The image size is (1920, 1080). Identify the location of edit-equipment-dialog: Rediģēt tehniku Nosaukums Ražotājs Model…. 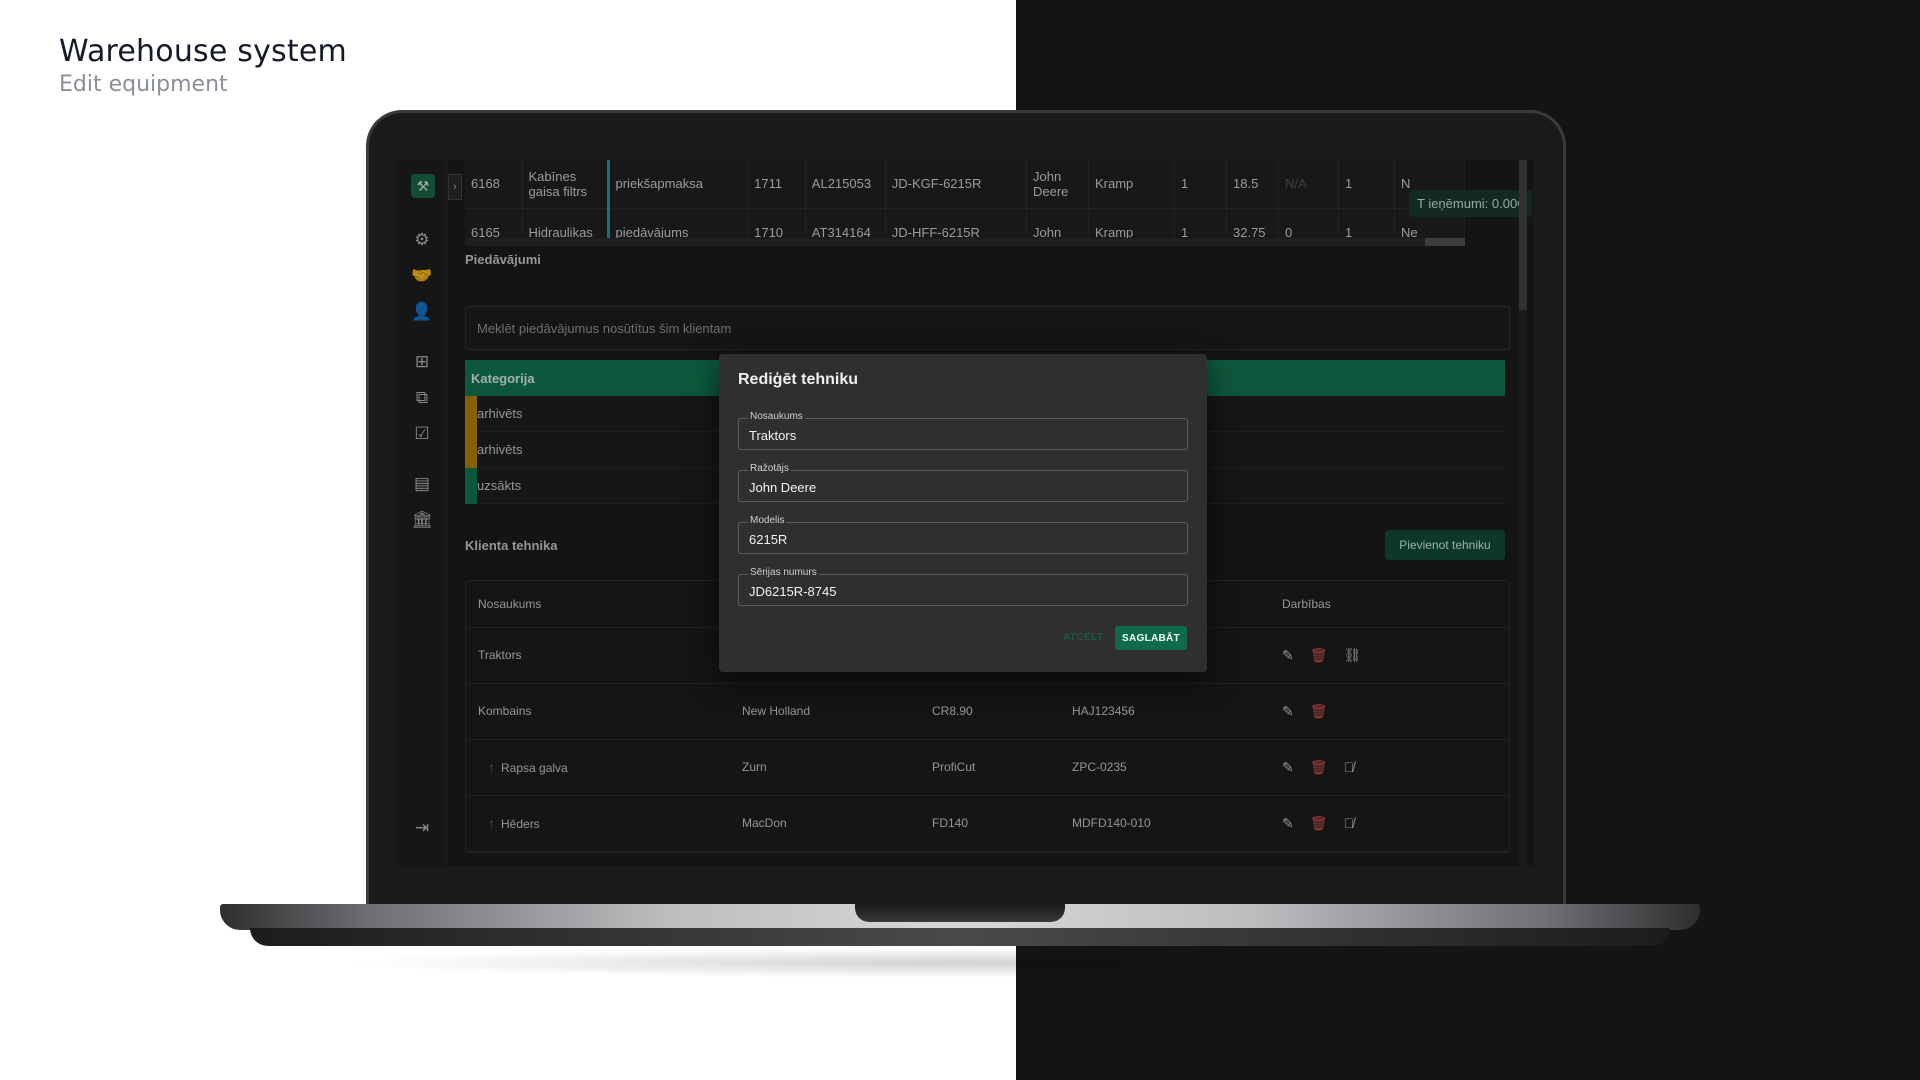
(963, 513).